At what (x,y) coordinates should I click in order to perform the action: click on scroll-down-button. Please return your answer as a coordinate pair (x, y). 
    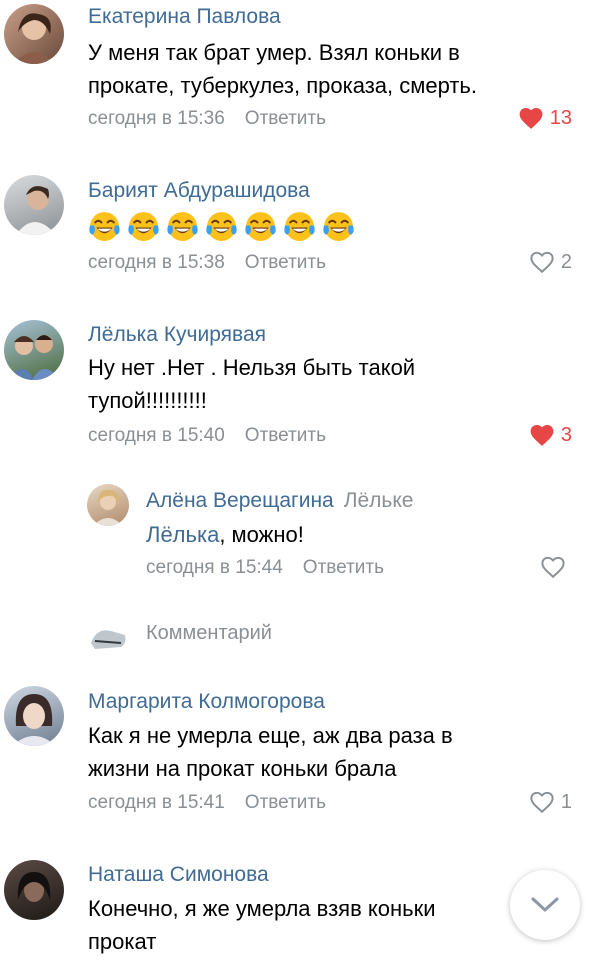
    Looking at the image, I should click on (545, 905).